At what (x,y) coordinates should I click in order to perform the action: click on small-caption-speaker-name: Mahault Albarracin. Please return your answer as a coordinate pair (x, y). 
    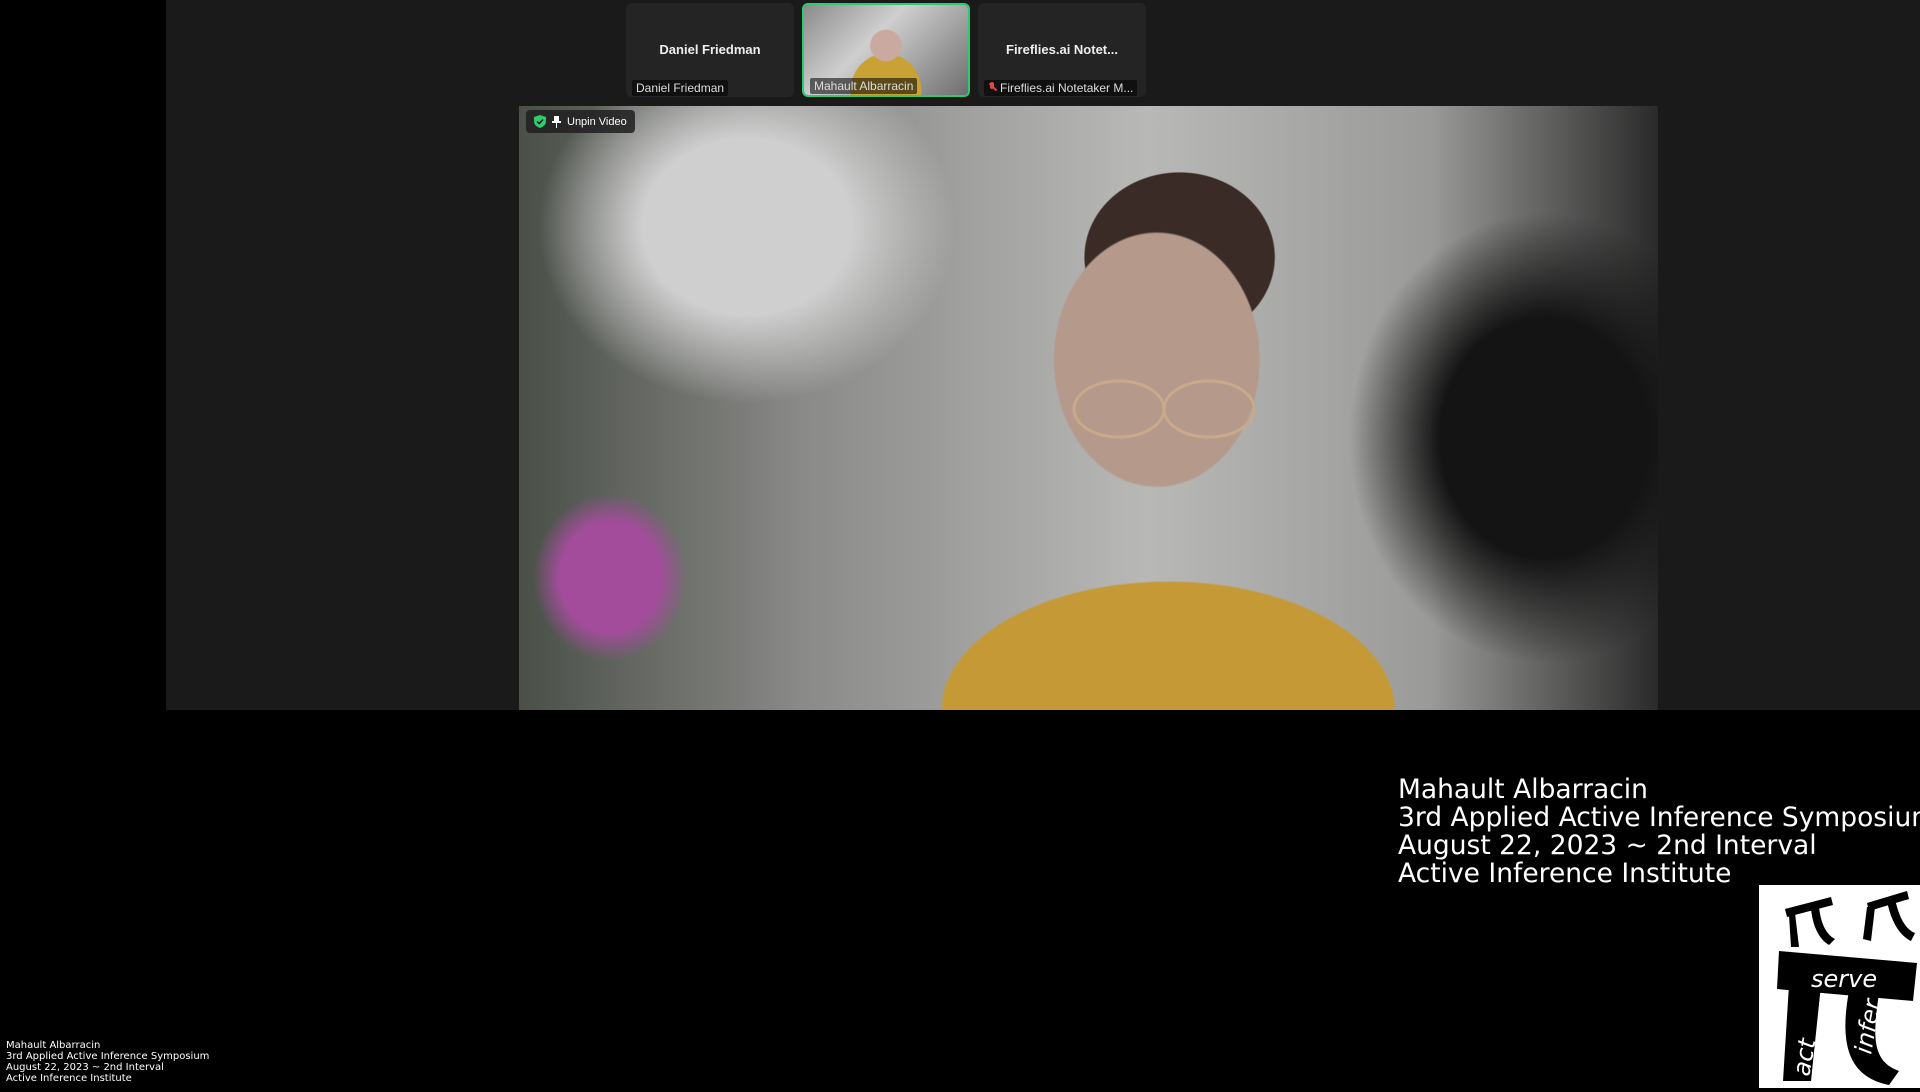
    Looking at the image, I should click on (53, 1045).